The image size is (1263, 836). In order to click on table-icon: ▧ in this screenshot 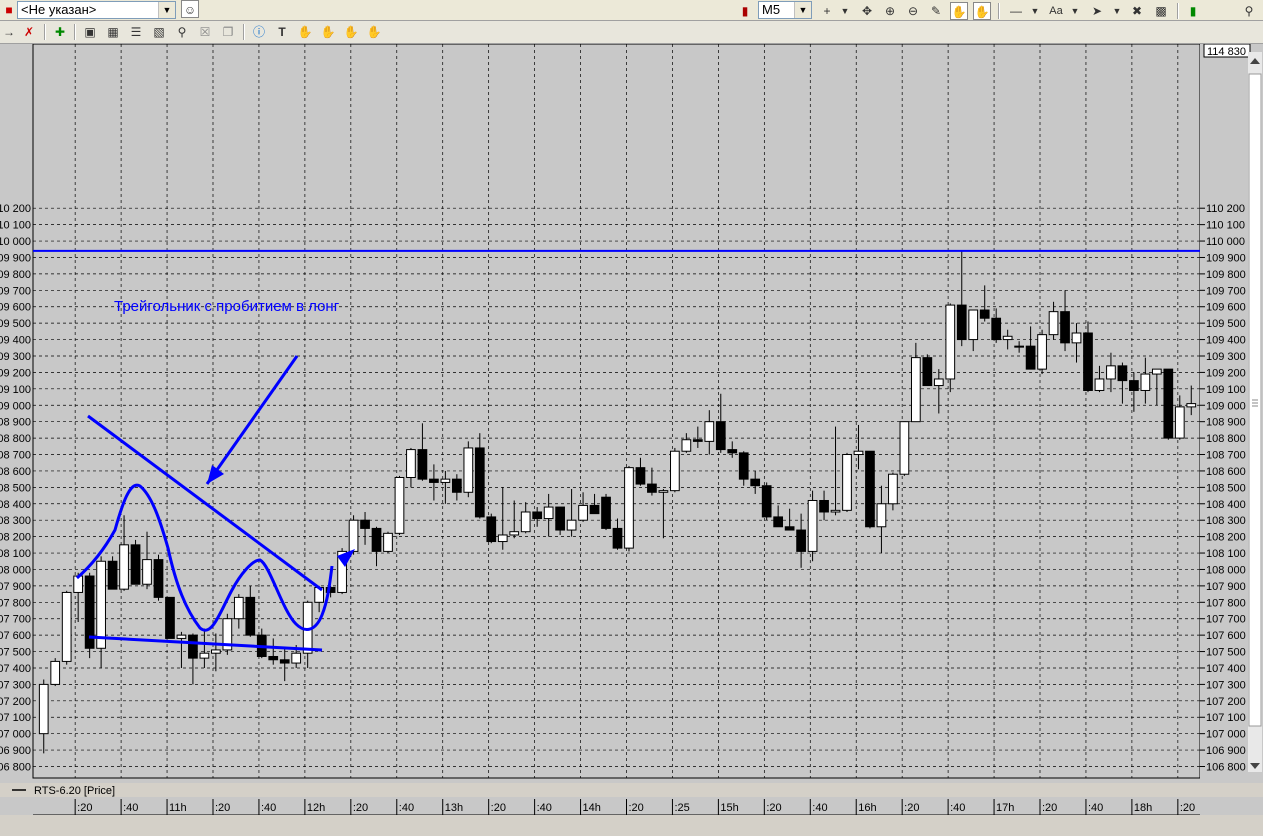, I will do `click(159, 32)`.